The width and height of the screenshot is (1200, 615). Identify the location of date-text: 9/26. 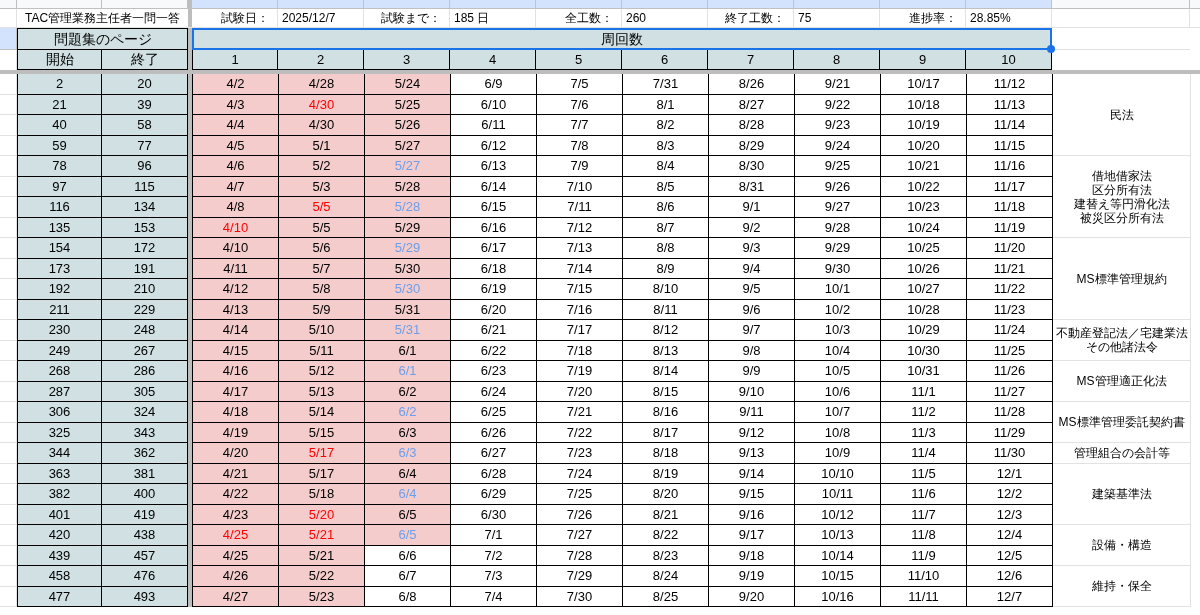
(837, 186).